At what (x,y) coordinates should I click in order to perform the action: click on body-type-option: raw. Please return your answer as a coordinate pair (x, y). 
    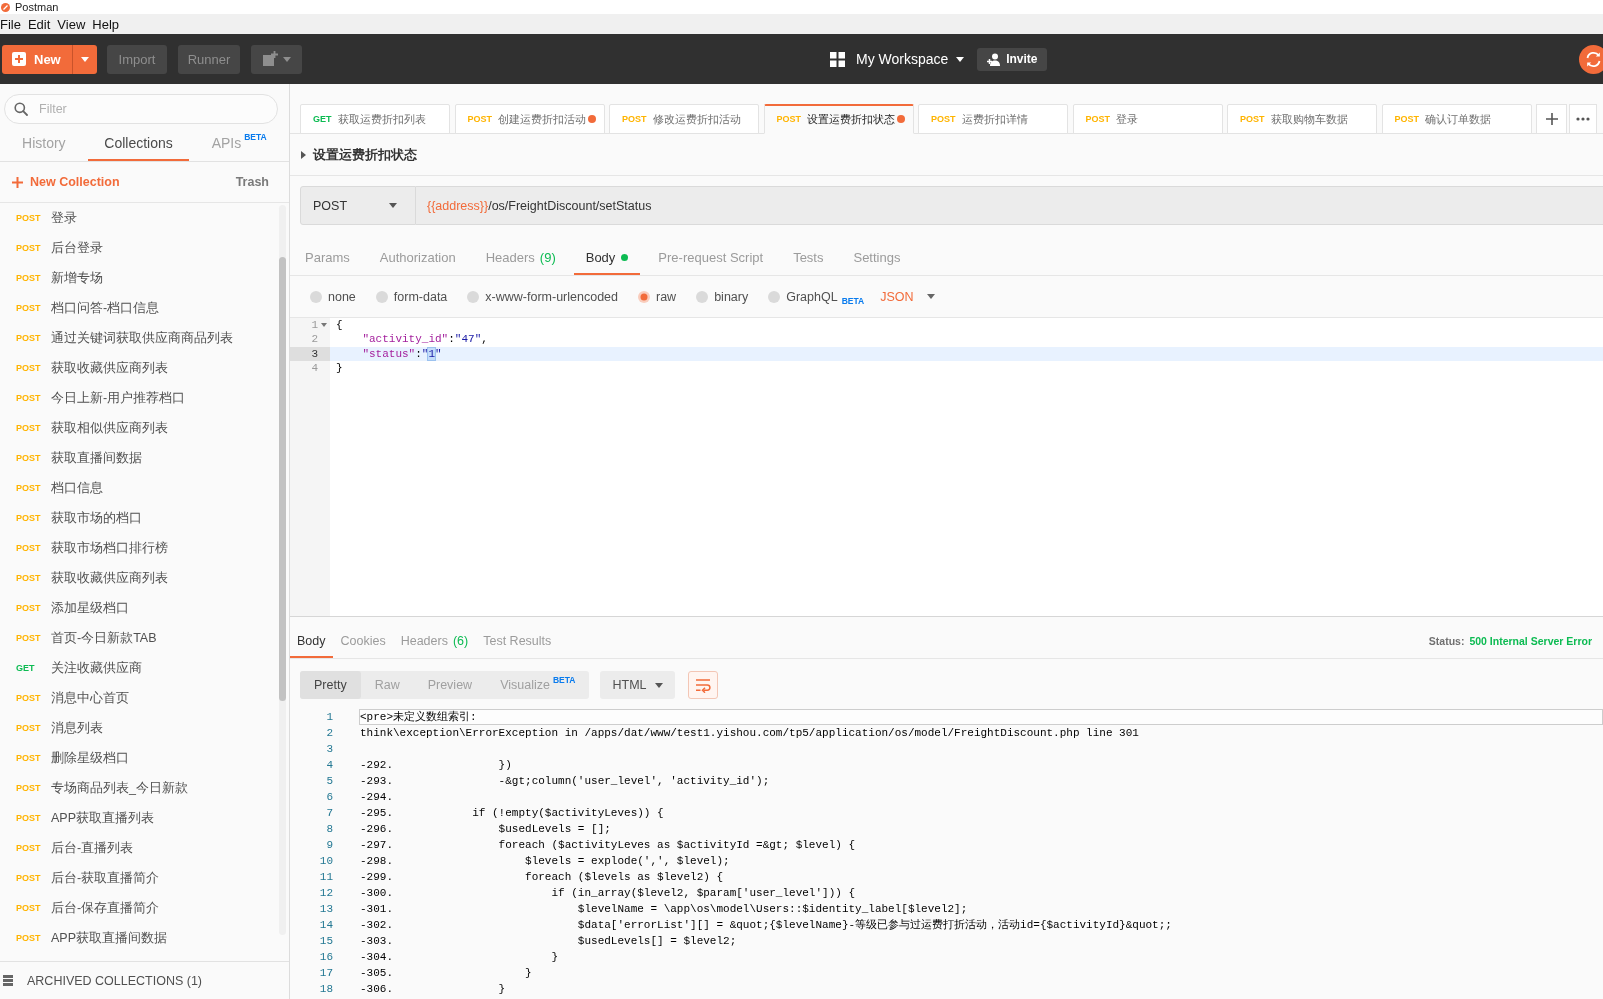
    Looking at the image, I should click on (657, 296).